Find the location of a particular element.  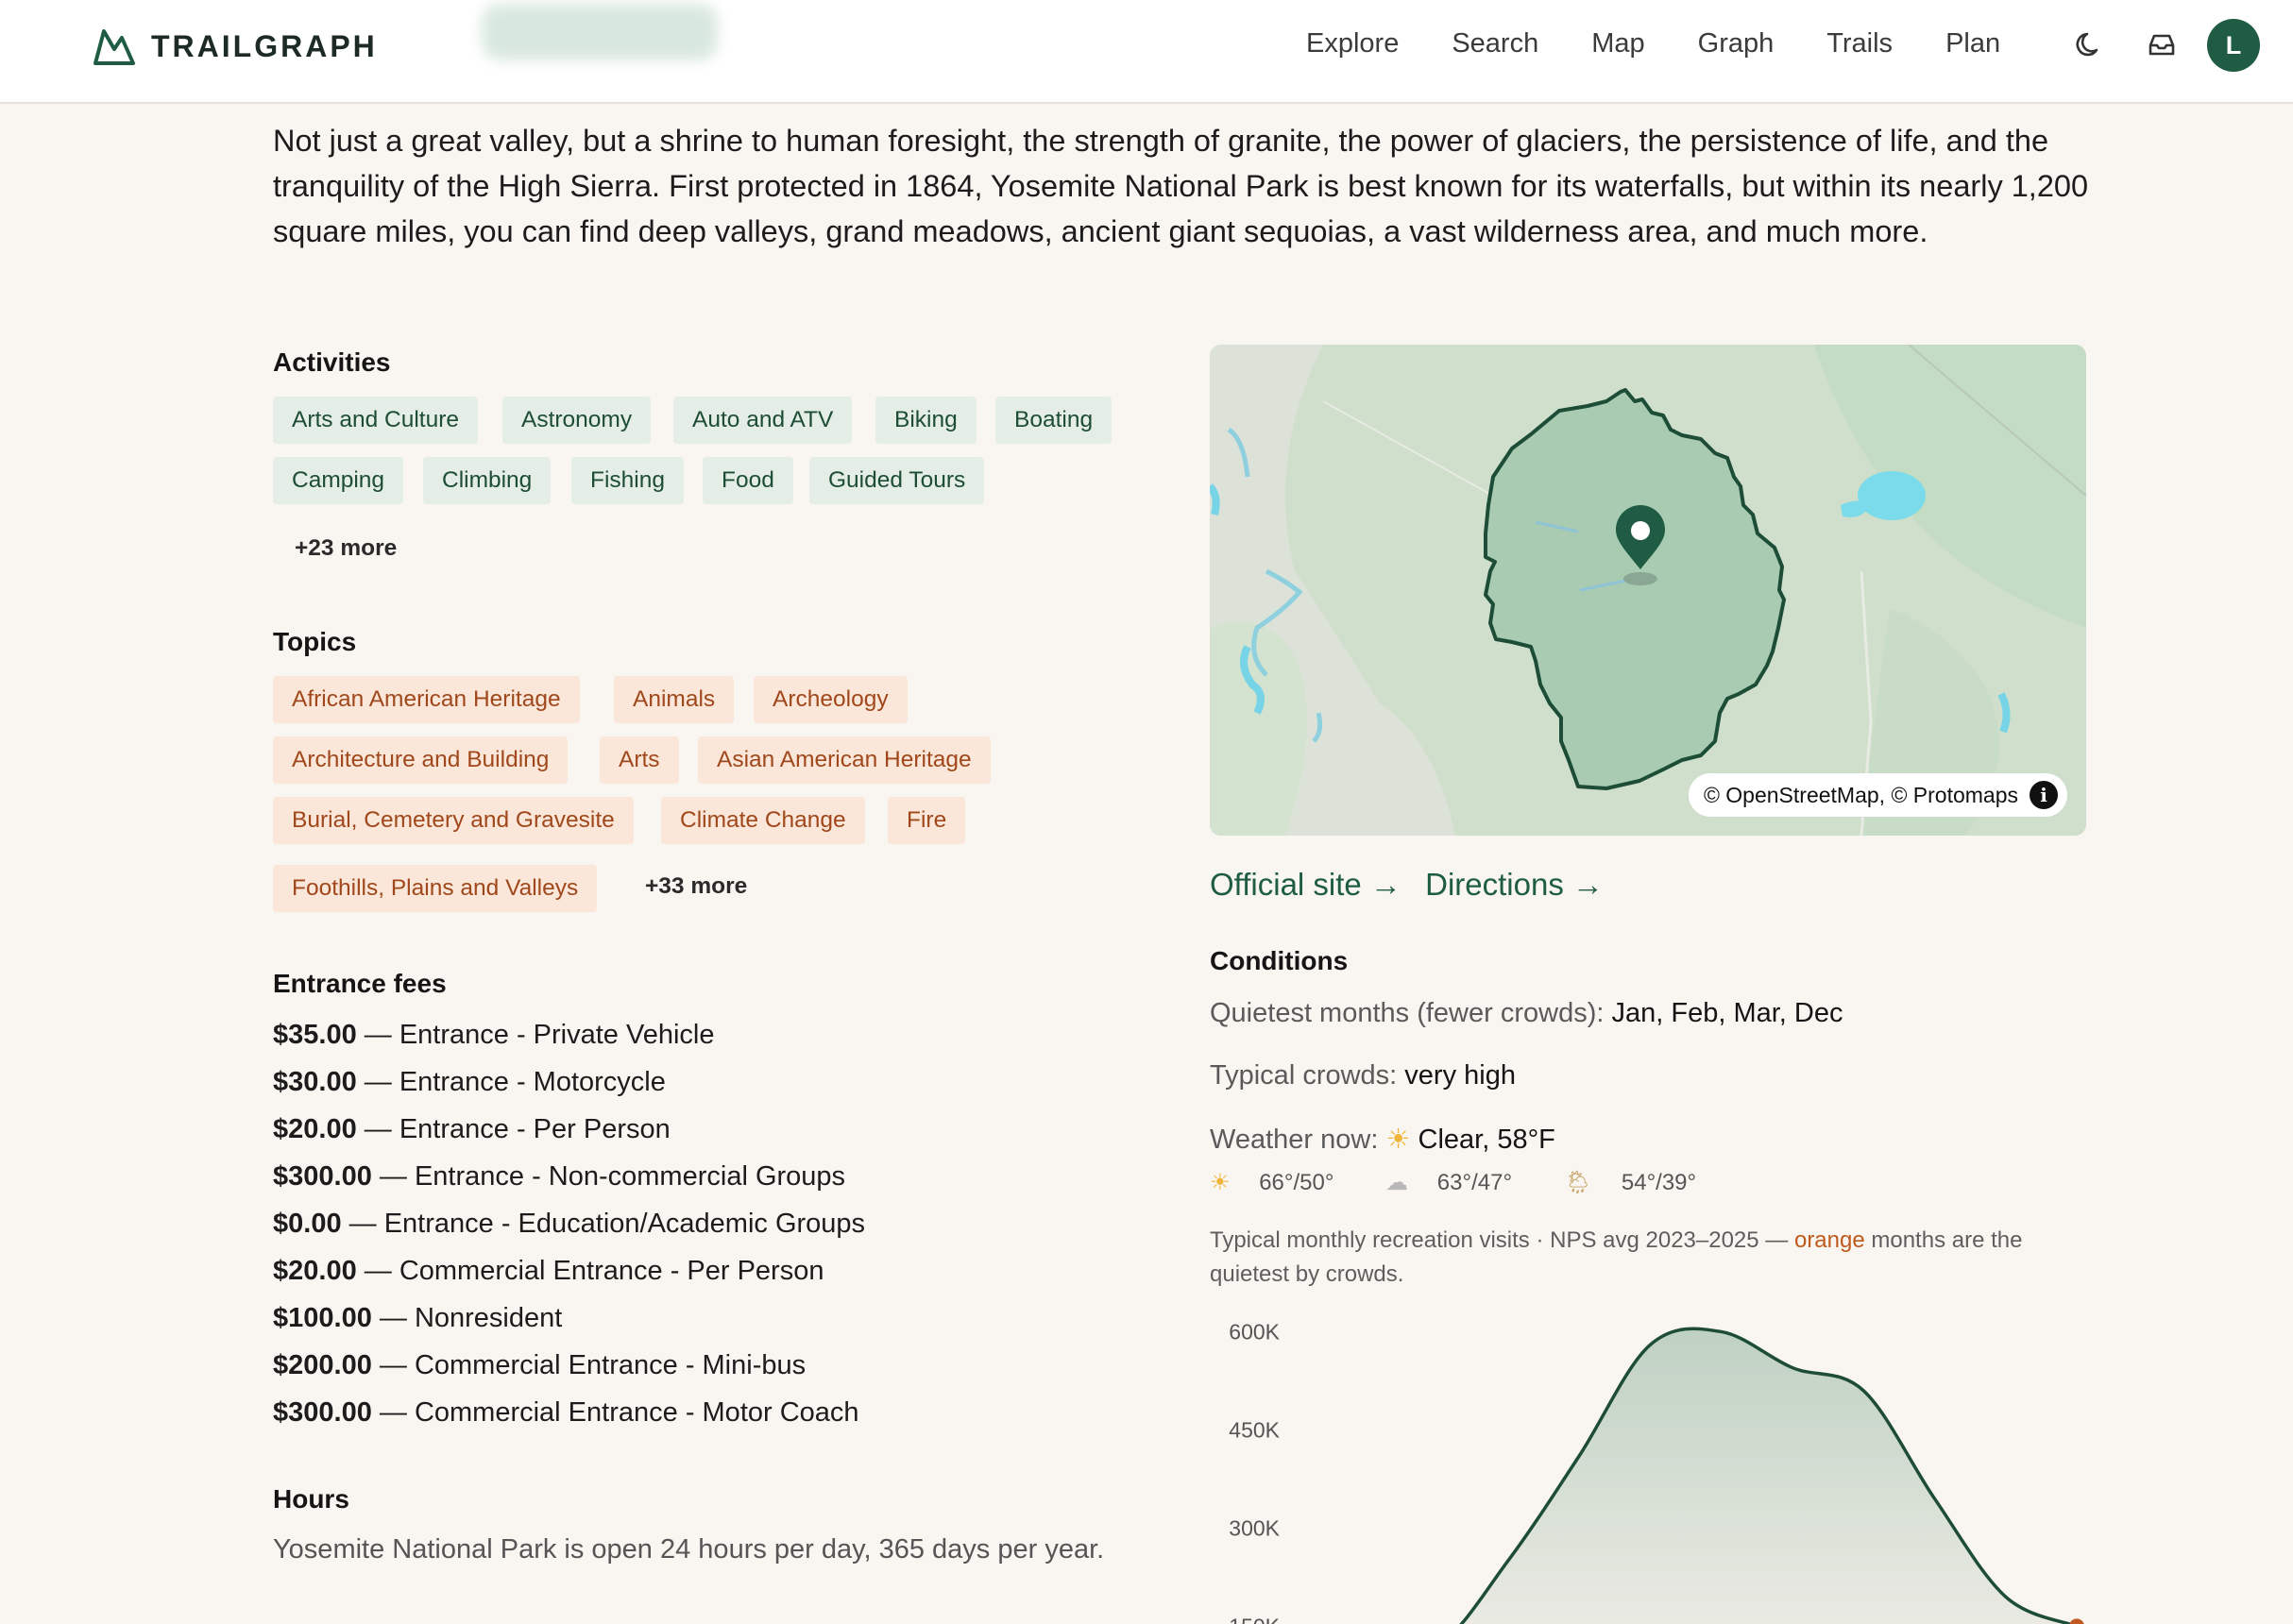

forecast-day: ☁ 63°/47° is located at coordinates (1460, 1182).